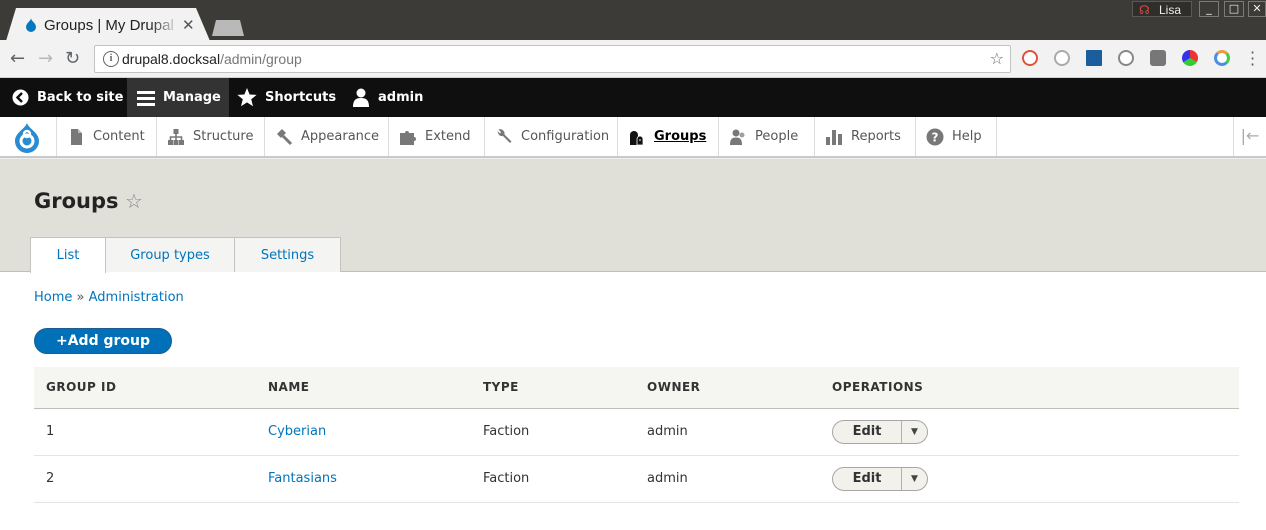 The width and height of the screenshot is (1266, 530). I want to click on tray-item-help: ? Help, so click(956, 136).